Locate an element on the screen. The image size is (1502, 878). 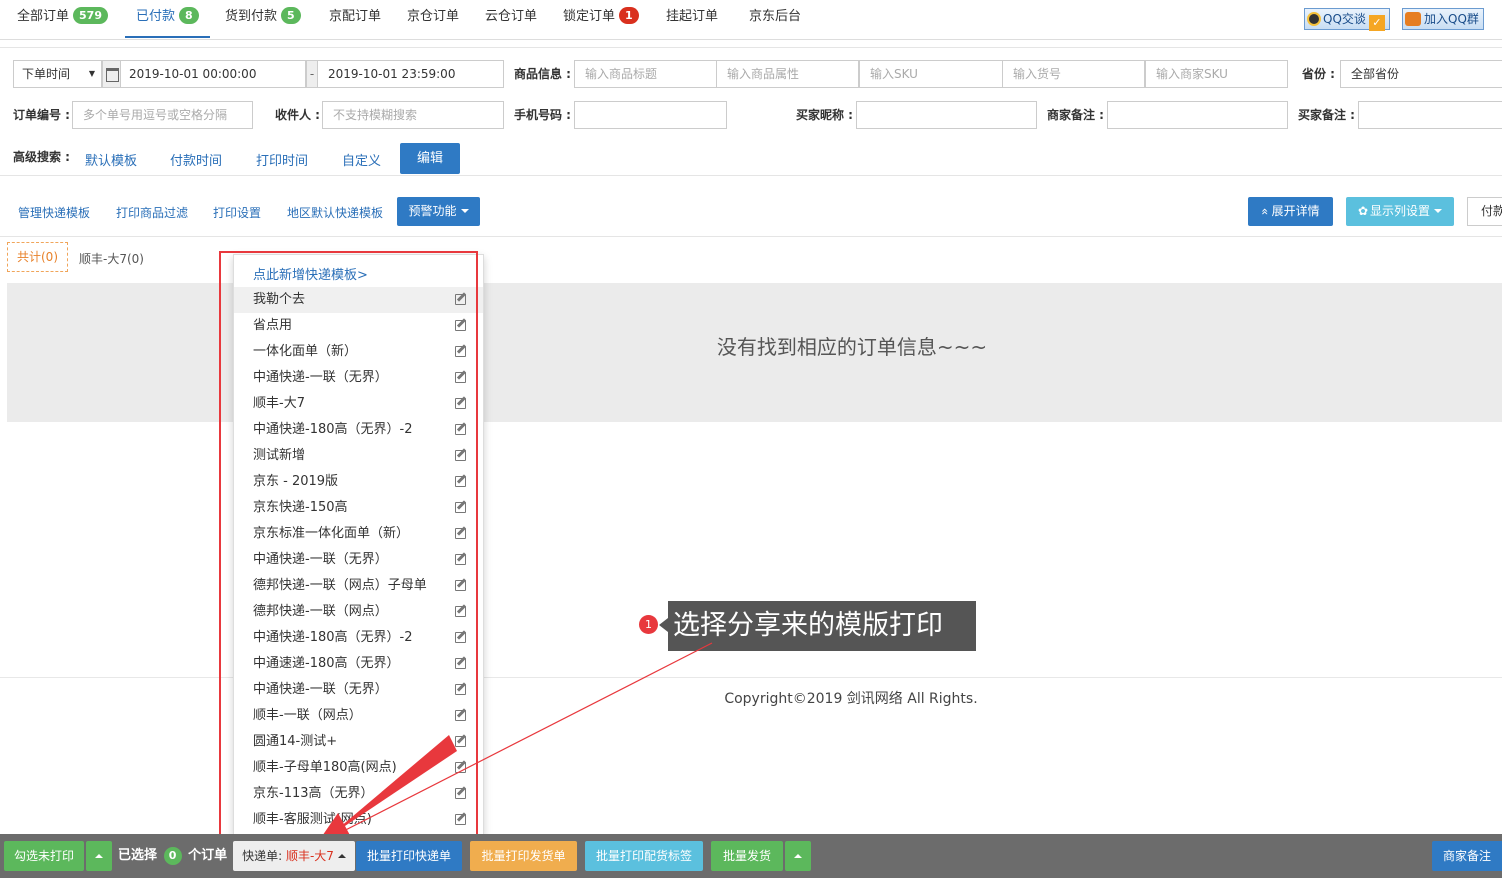
start-time-input: 2019-10-01 00:00:00 is located at coordinates (204, 74).